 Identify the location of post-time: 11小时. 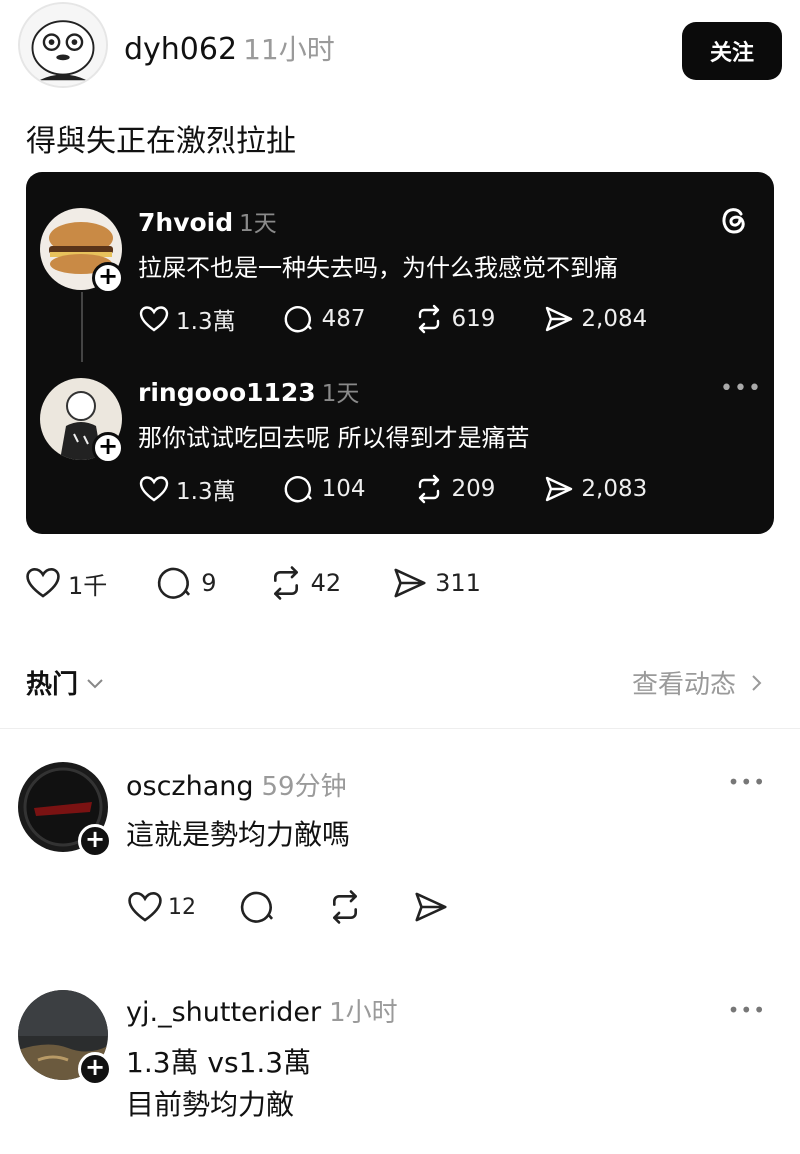
(289, 49).